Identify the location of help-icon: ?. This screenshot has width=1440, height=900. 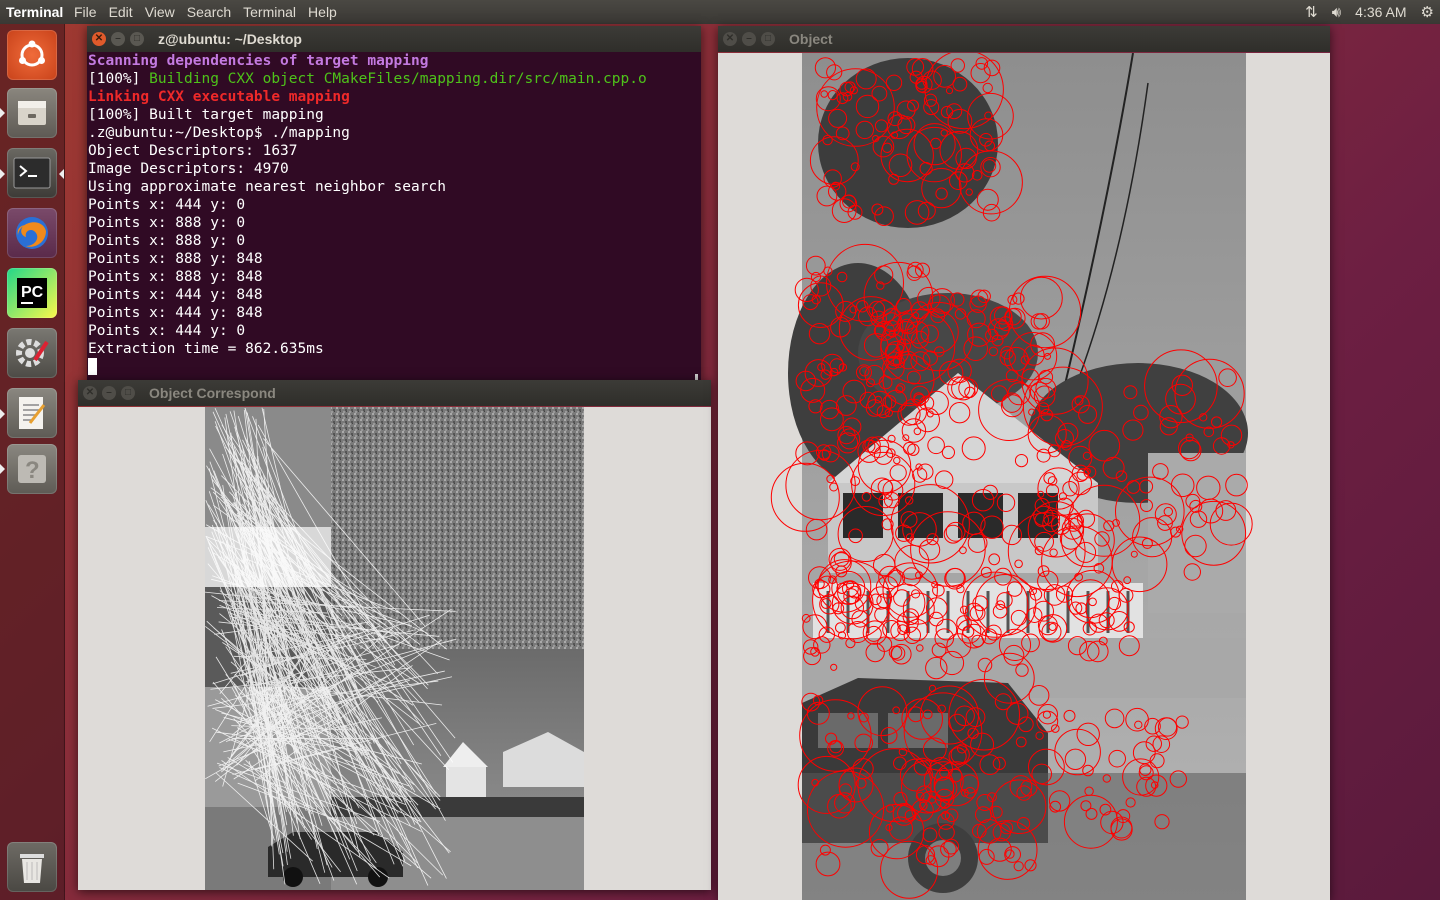
(32, 469).